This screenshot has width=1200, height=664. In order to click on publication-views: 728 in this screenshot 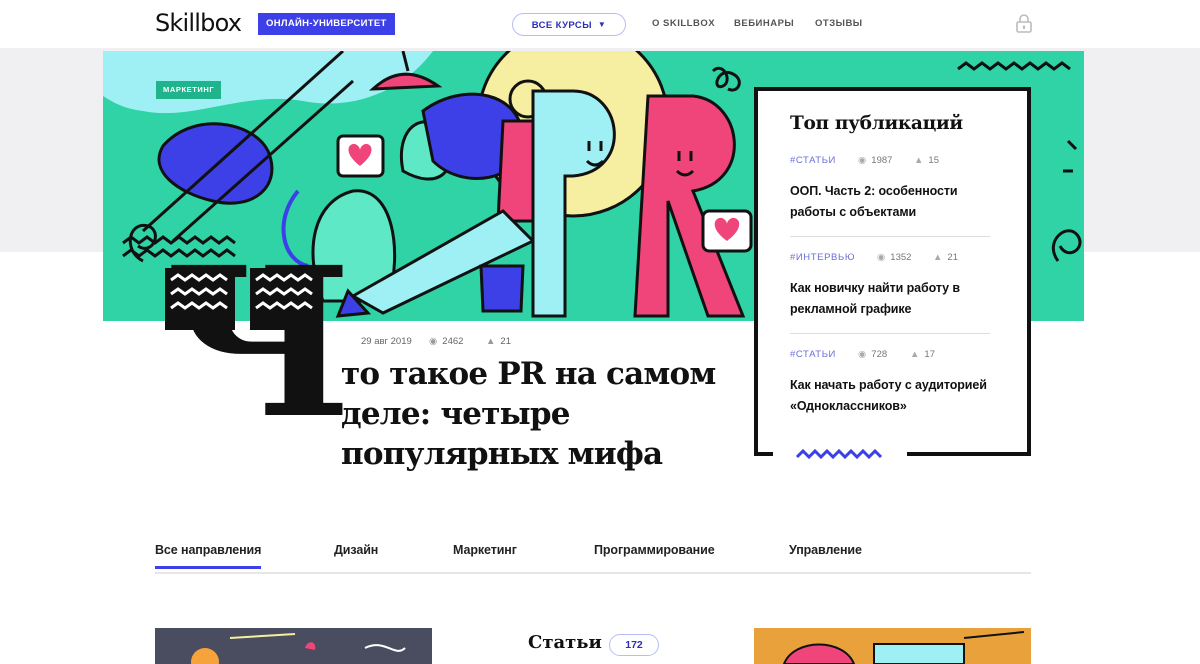, I will do `click(879, 354)`.